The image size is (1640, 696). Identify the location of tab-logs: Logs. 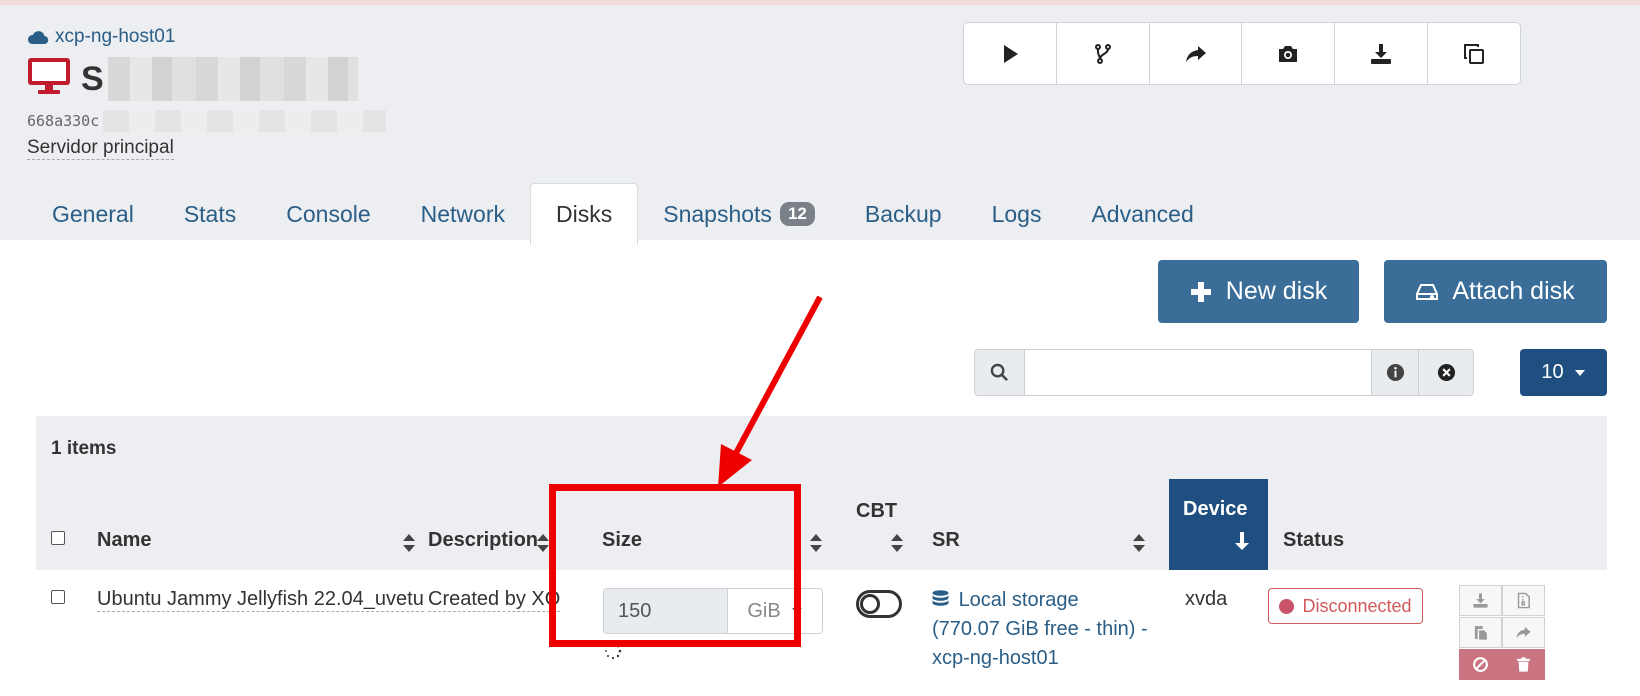
(1017, 214).